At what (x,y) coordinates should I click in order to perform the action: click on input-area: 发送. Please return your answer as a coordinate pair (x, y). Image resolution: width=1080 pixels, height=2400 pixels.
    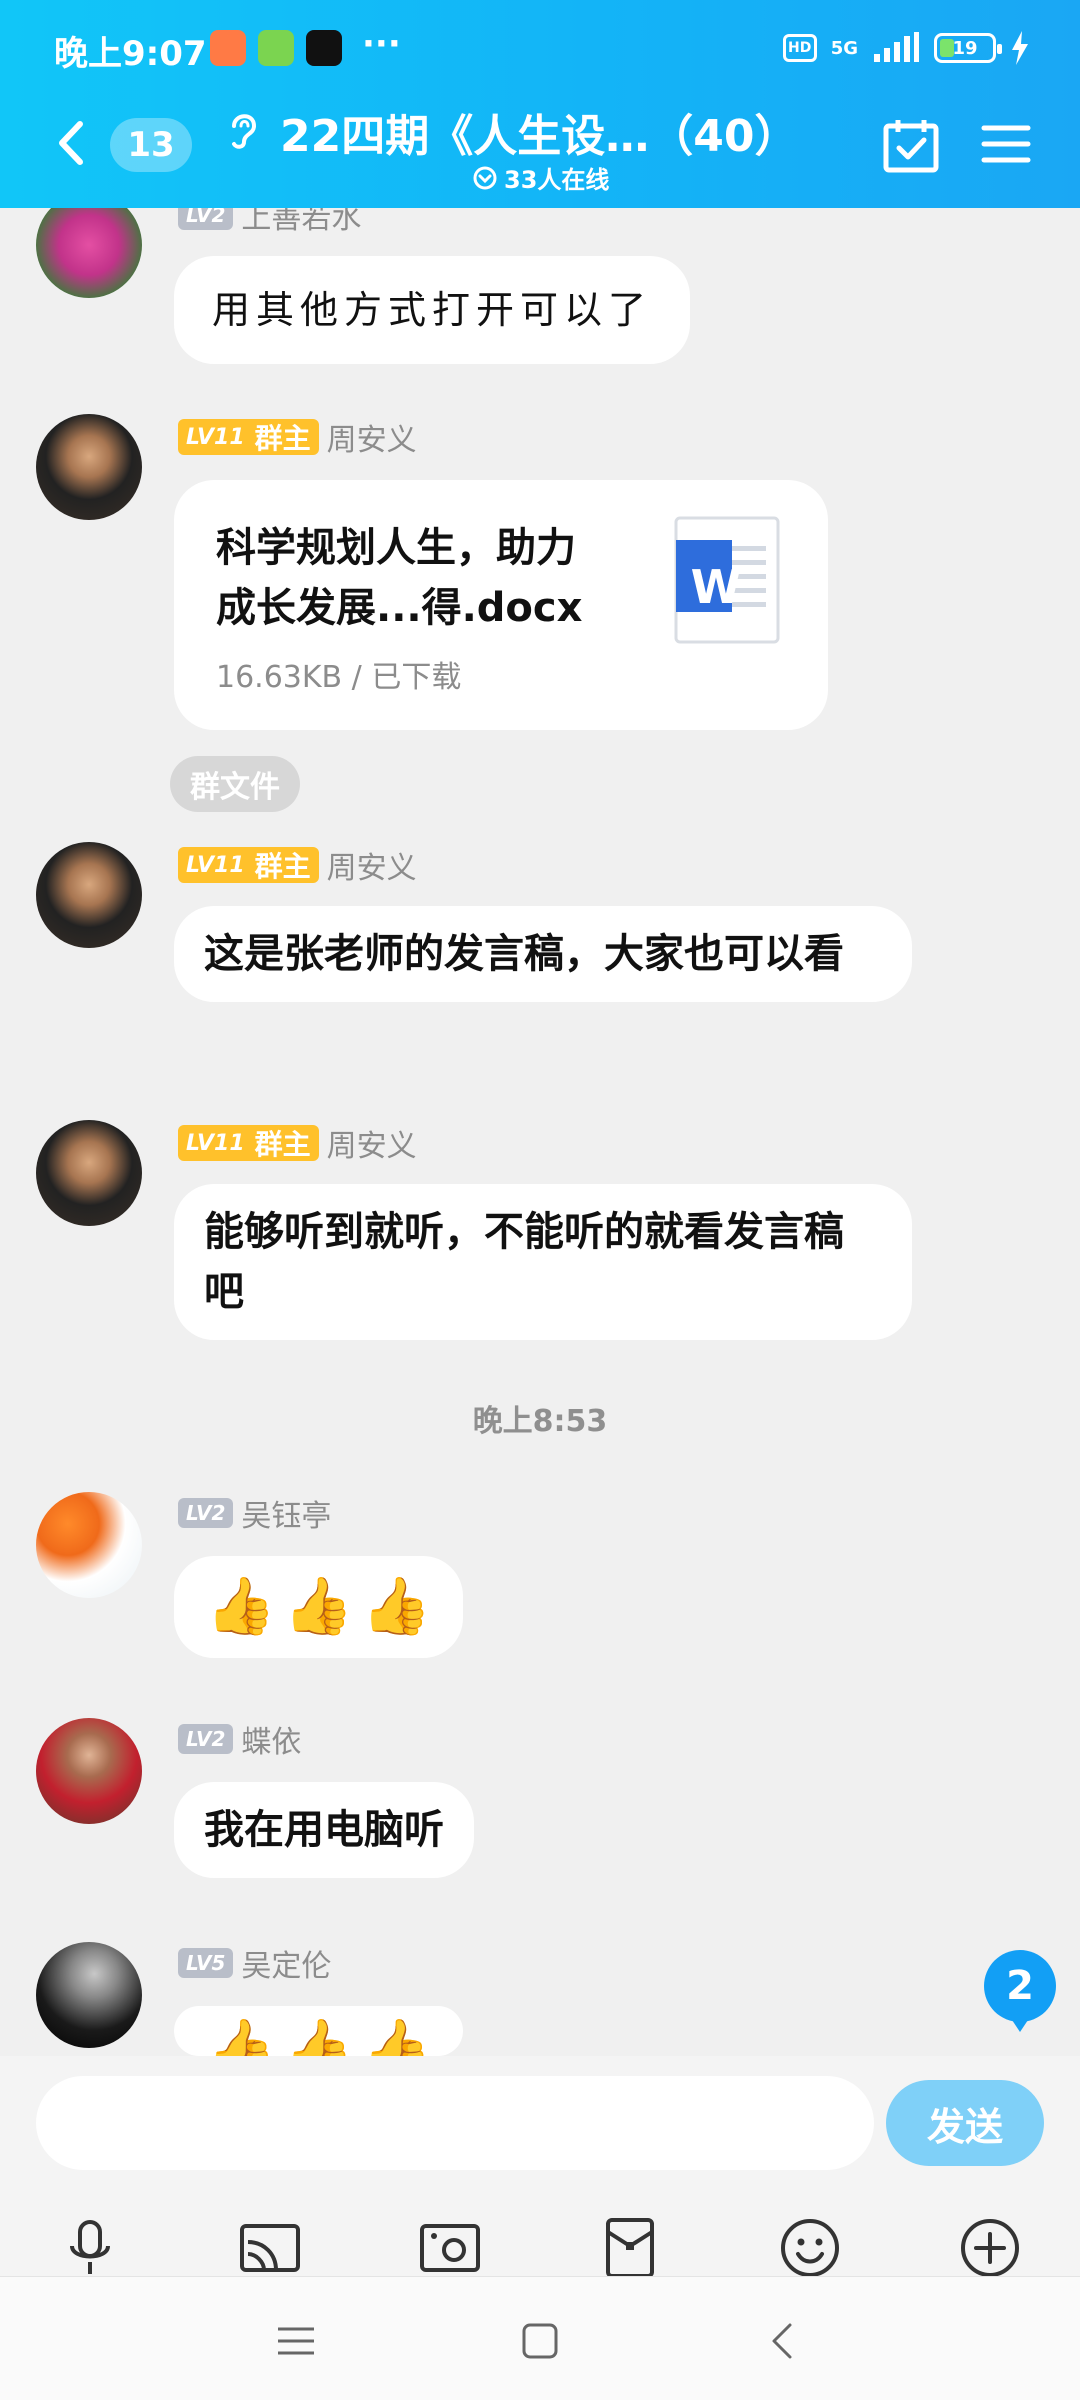
    Looking at the image, I should click on (540, 2167).